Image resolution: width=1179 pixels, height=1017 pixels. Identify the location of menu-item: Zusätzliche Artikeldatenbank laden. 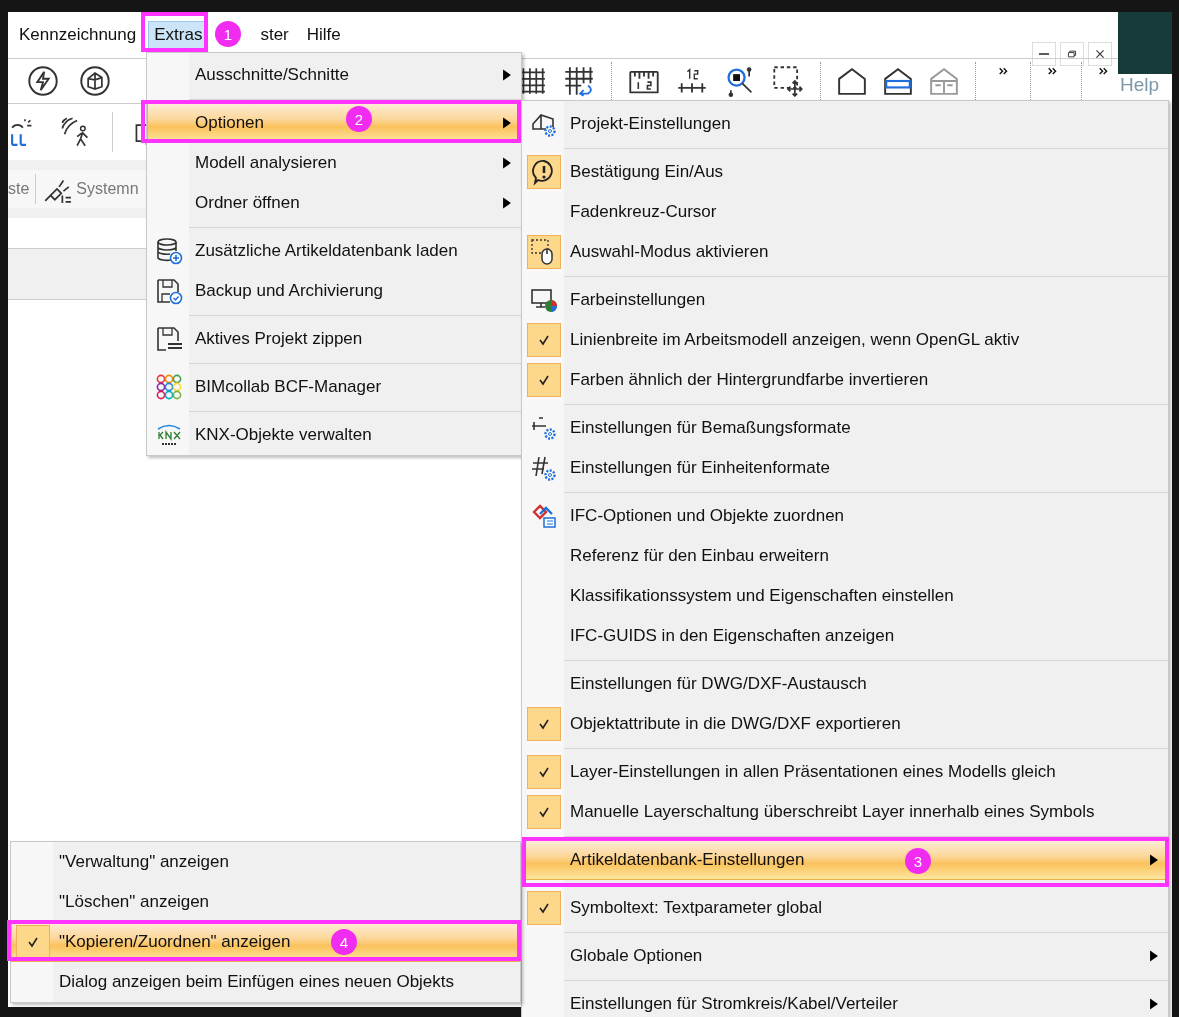
(334, 251).